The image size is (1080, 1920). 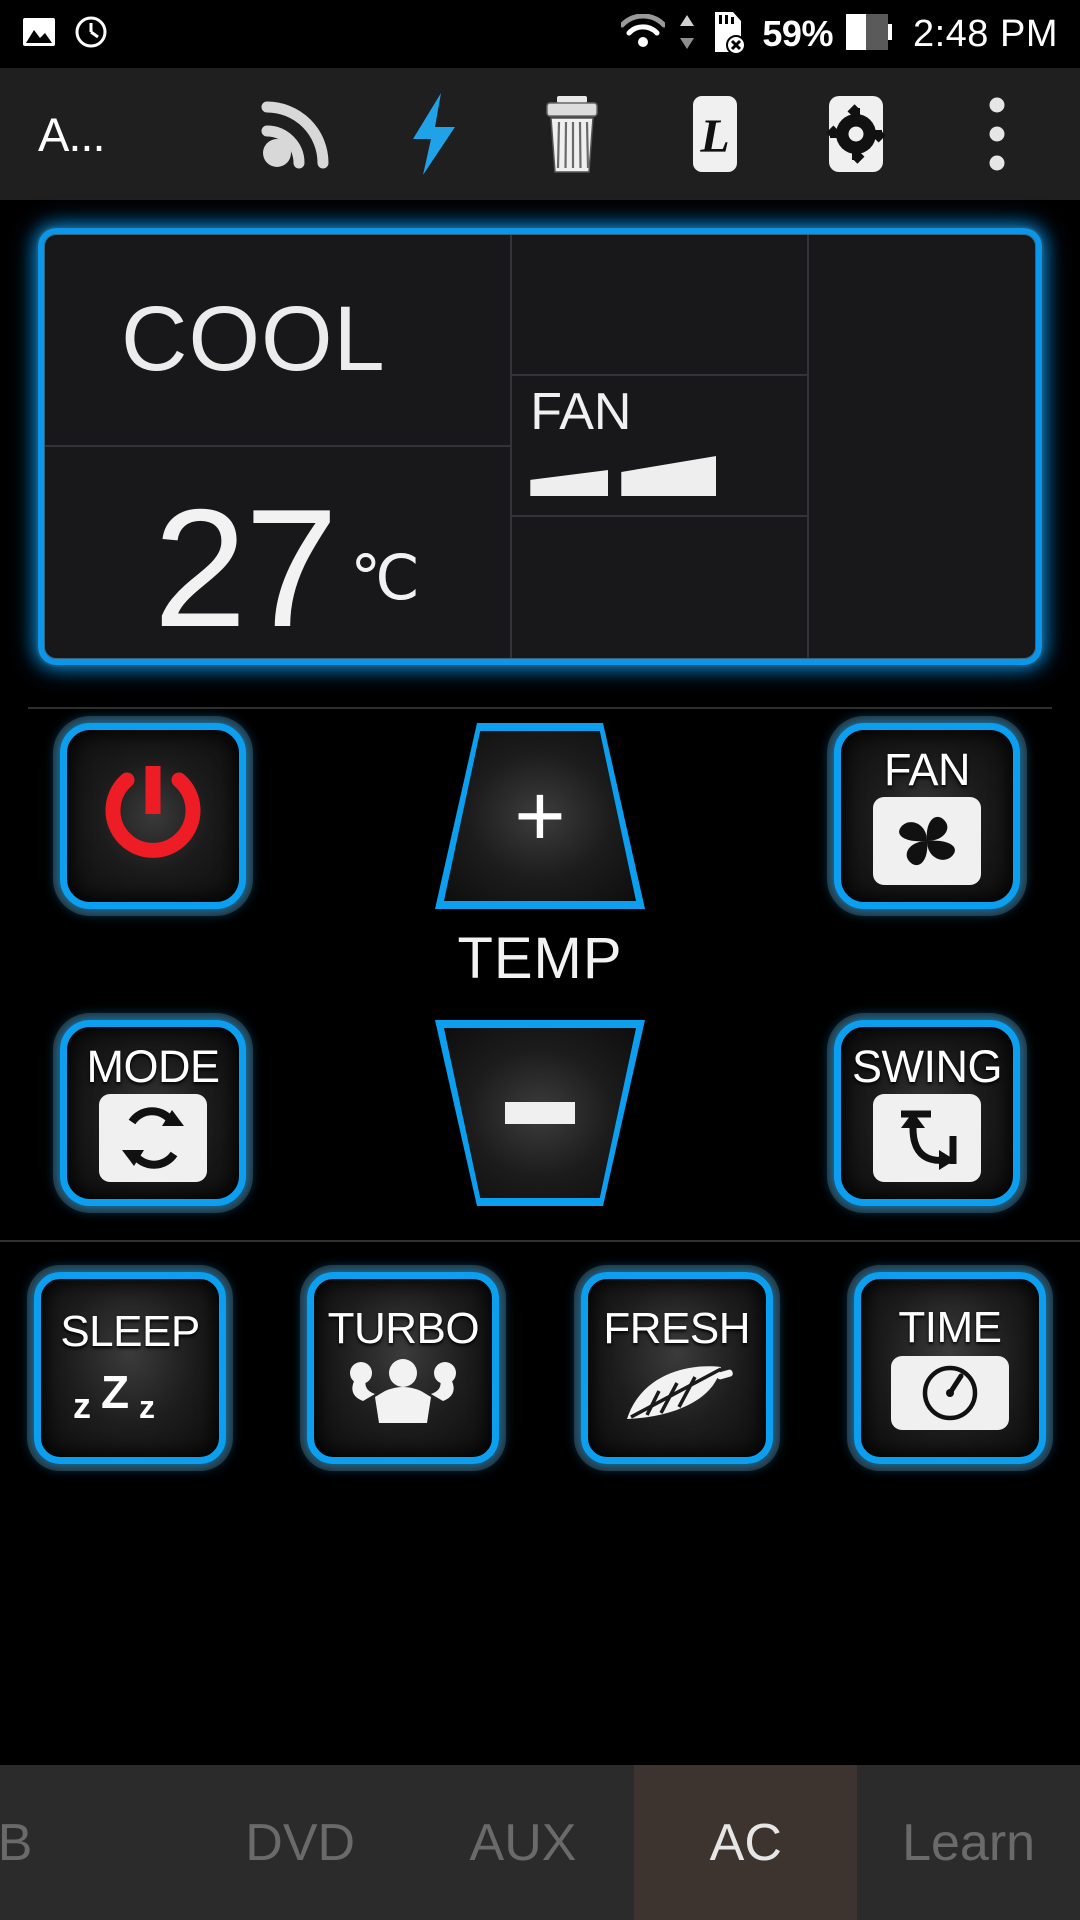 I want to click on mode-button-label: MODE, so click(x=153, y=1066).